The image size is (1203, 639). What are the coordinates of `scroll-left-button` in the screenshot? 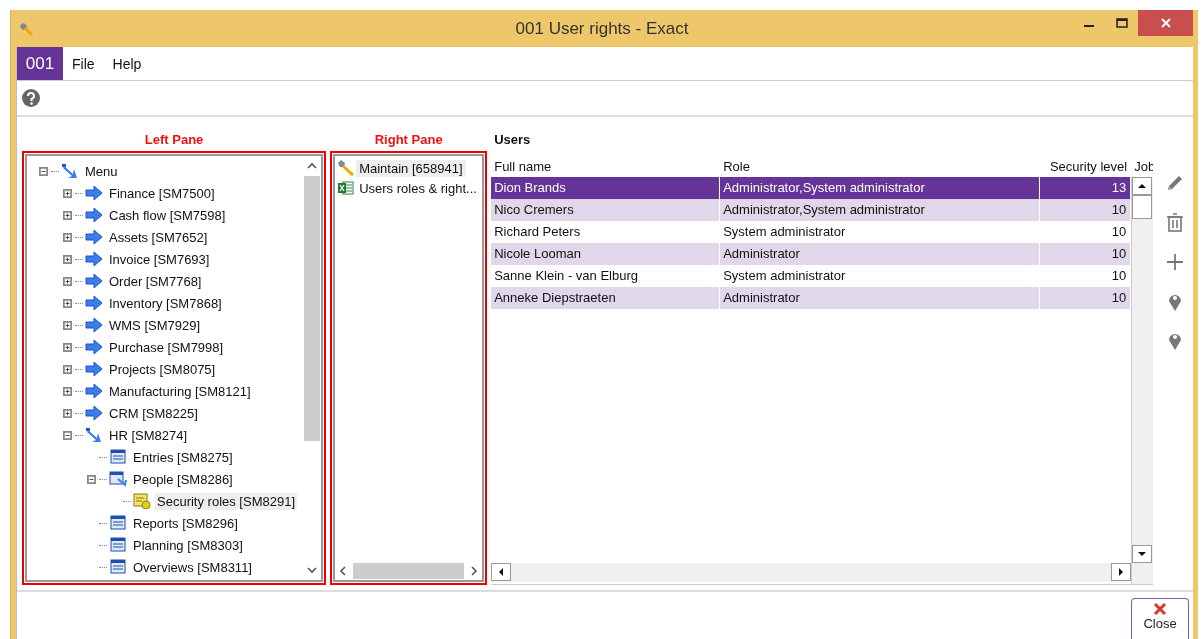 It's located at (501, 572).